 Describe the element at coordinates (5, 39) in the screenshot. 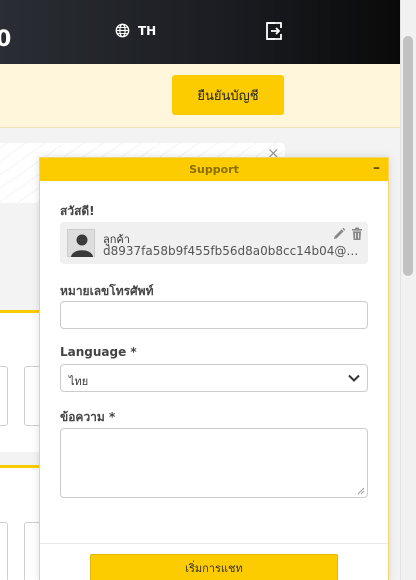

I see `site-logo: 0` at that location.